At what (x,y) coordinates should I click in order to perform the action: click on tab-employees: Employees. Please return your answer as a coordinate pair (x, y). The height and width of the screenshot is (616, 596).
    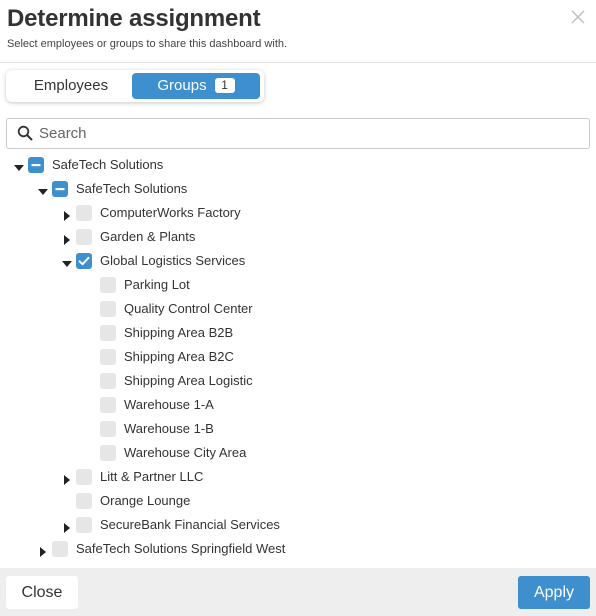
    Looking at the image, I should click on (71, 86).